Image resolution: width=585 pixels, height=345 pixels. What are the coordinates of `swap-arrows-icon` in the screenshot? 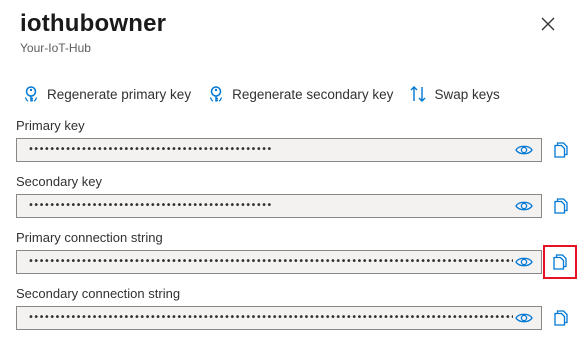 It's located at (418, 94).